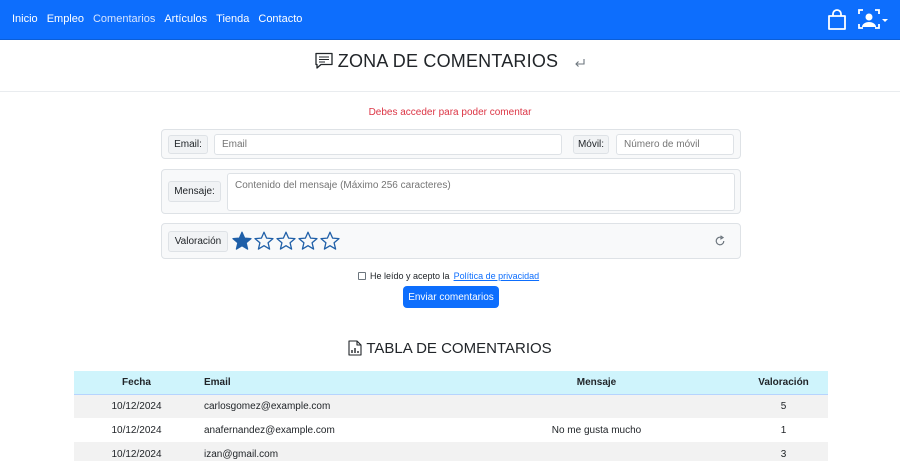 This screenshot has height=461, width=900. I want to click on table-row: 10/12/2024 izan@gmail.com 3, so click(451, 451).